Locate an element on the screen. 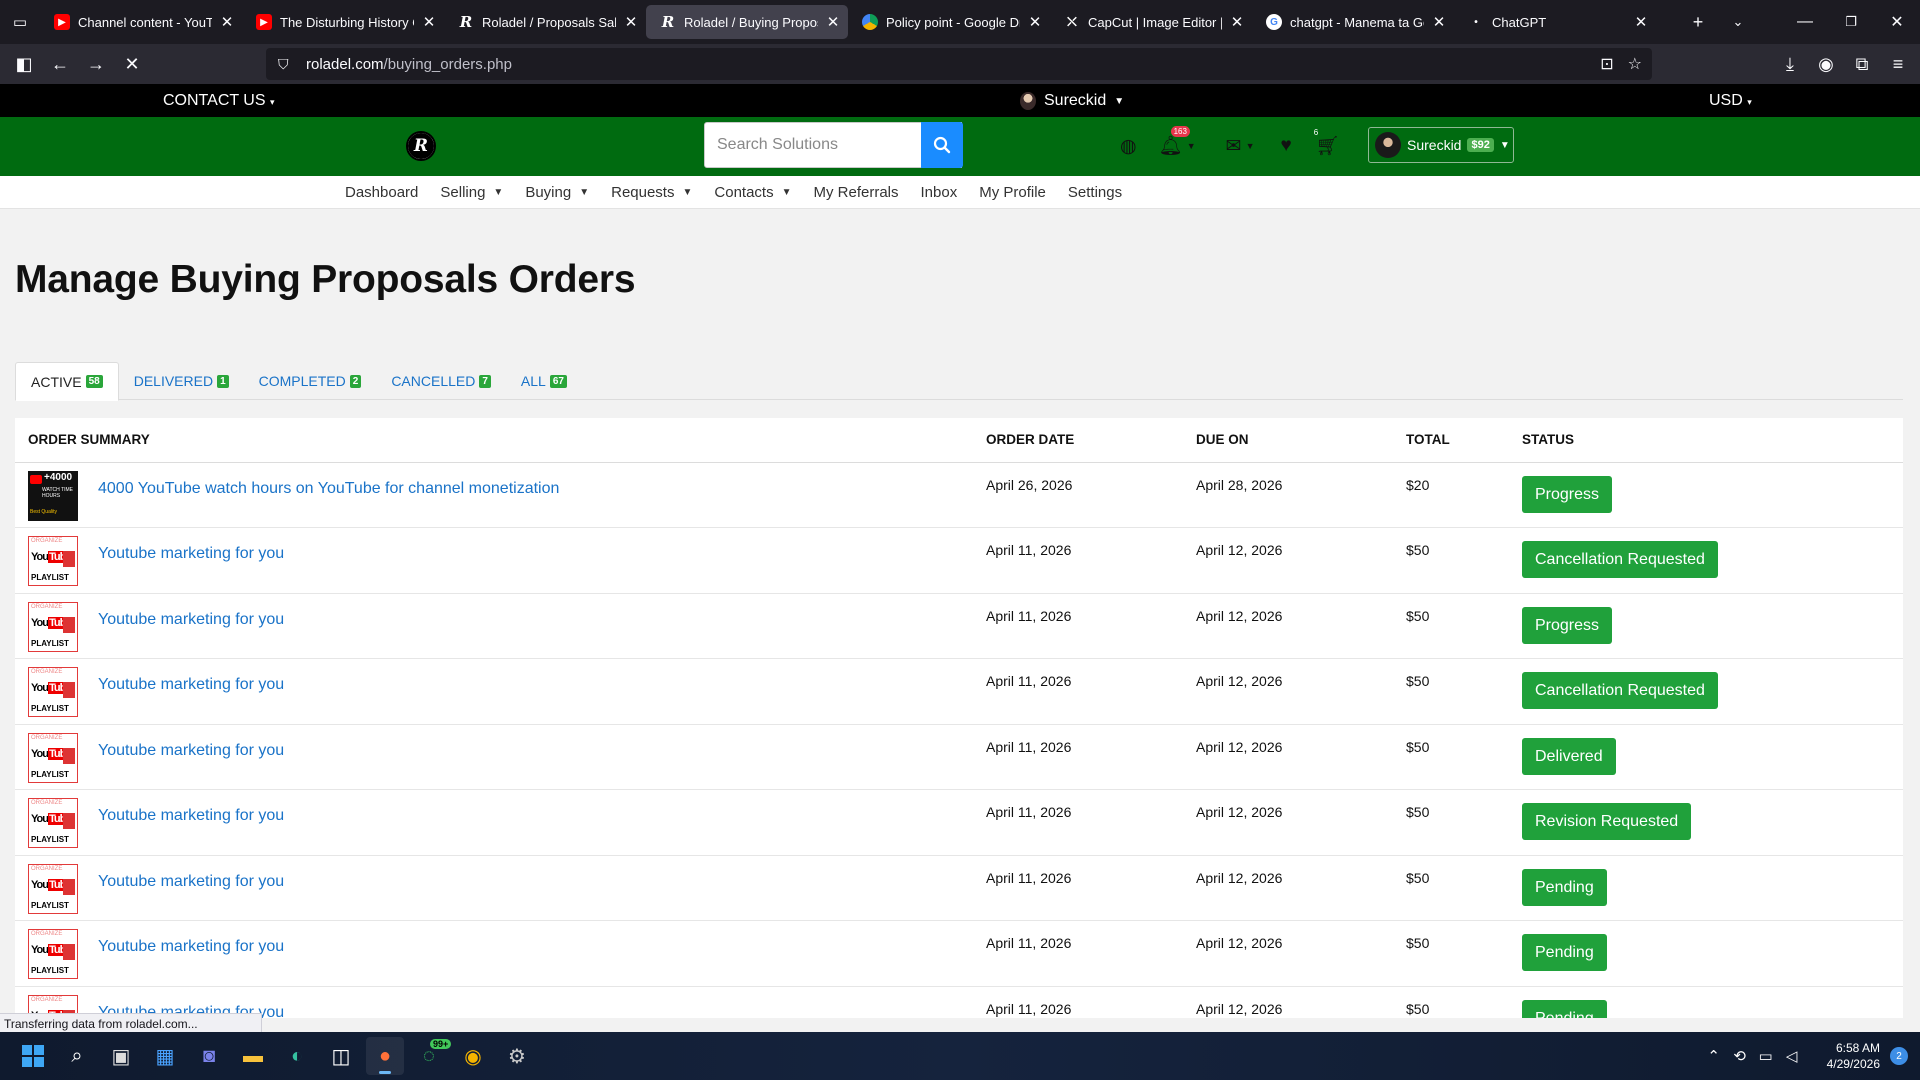 This screenshot has width=1920, height=1080. menu-item-inbox: Inbox is located at coordinates (939, 192).